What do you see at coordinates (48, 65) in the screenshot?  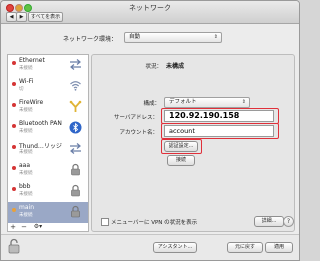 I see `service-item: Ethernet 未接続` at bounding box center [48, 65].